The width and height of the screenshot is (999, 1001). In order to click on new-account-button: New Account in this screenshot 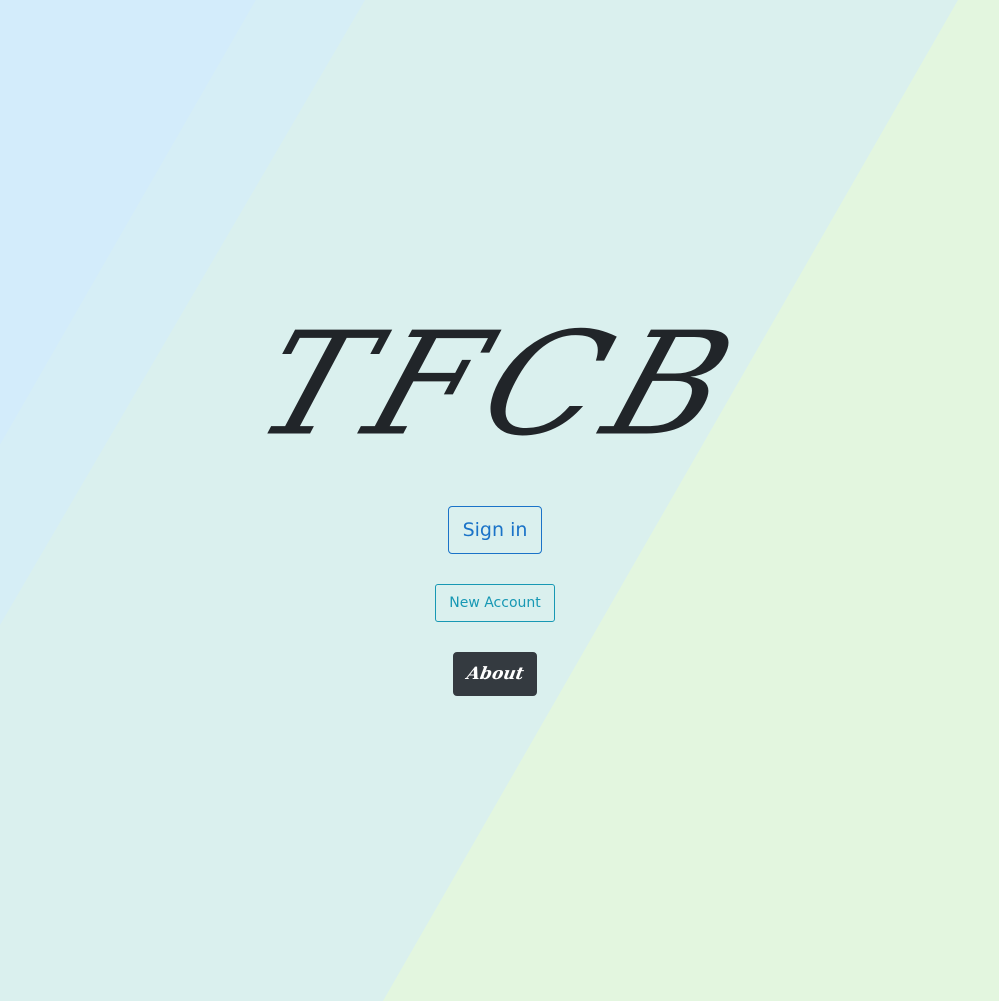, I will do `click(495, 603)`.